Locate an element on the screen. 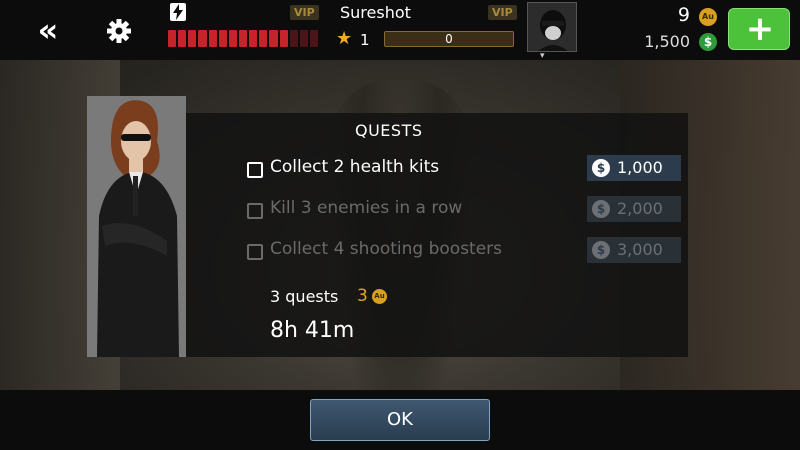 The height and width of the screenshot is (450, 800). plus-icon: + is located at coordinates (760, 29).